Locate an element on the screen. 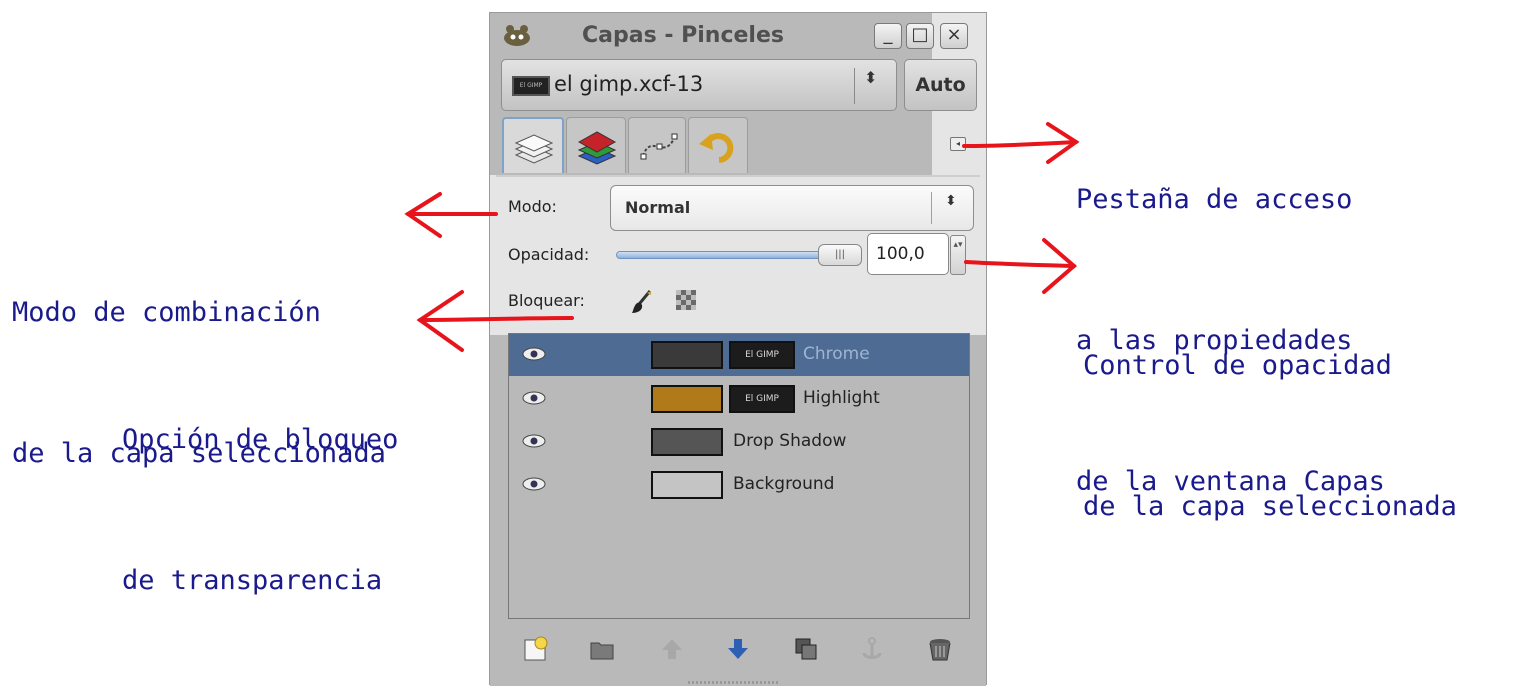 This screenshot has width=1525, height=686. arrow-tab-menu is located at coordinates (1020, 144).